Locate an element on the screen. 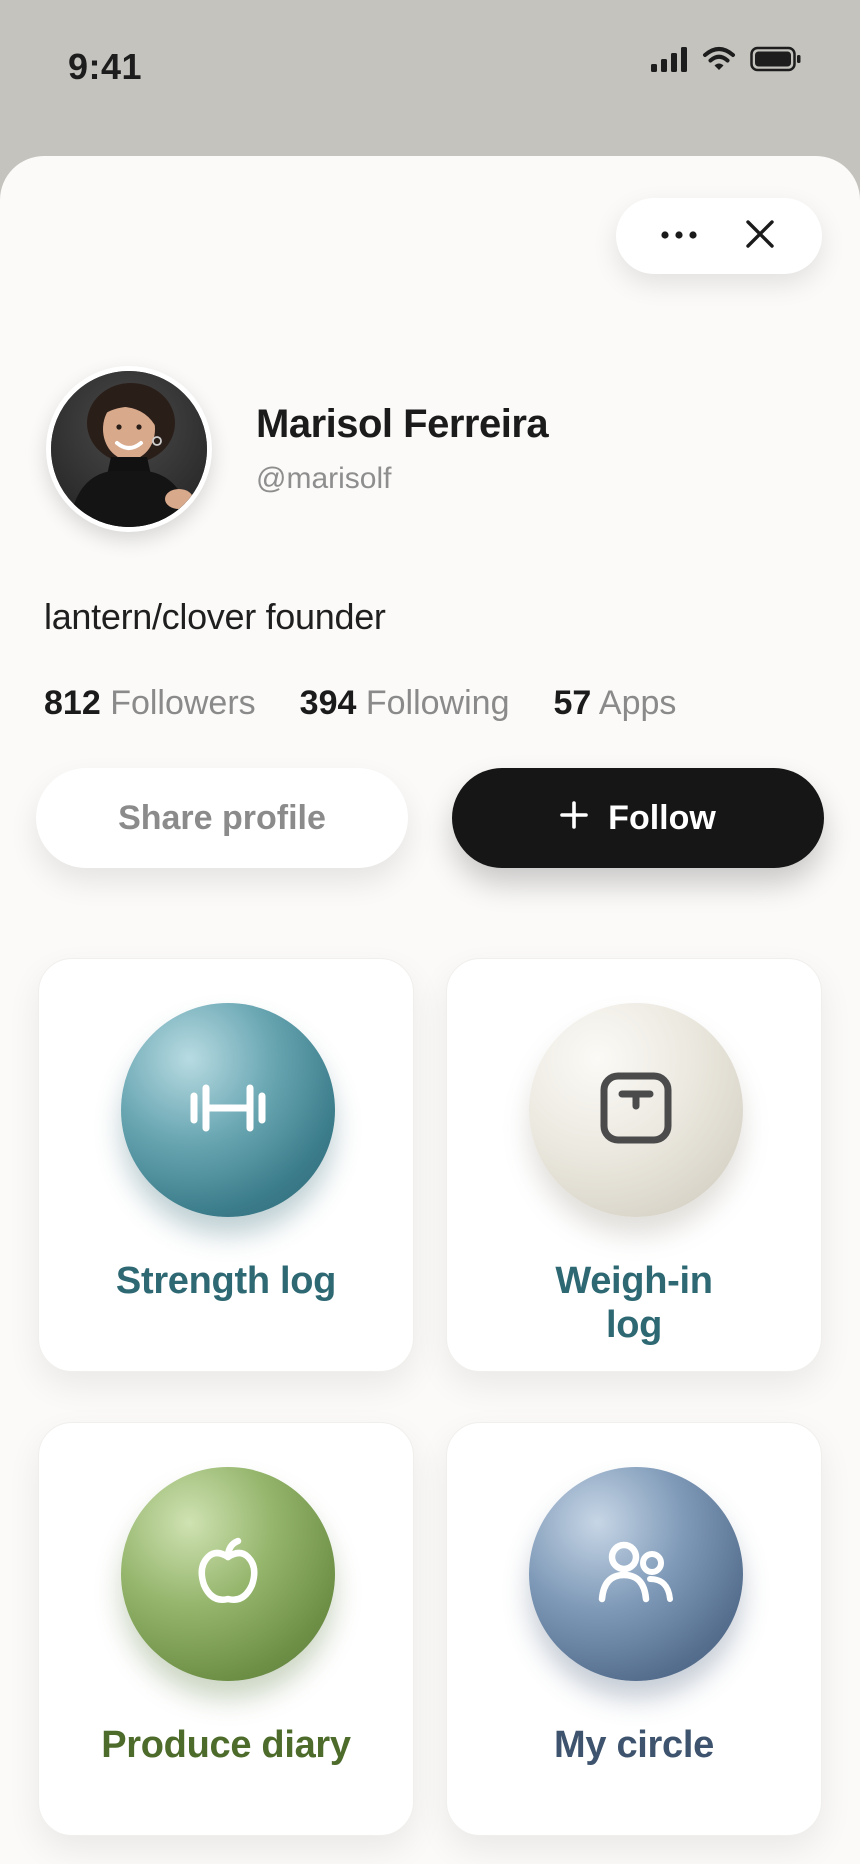 The height and width of the screenshot is (1864, 860). more-icon is located at coordinates (679, 236).